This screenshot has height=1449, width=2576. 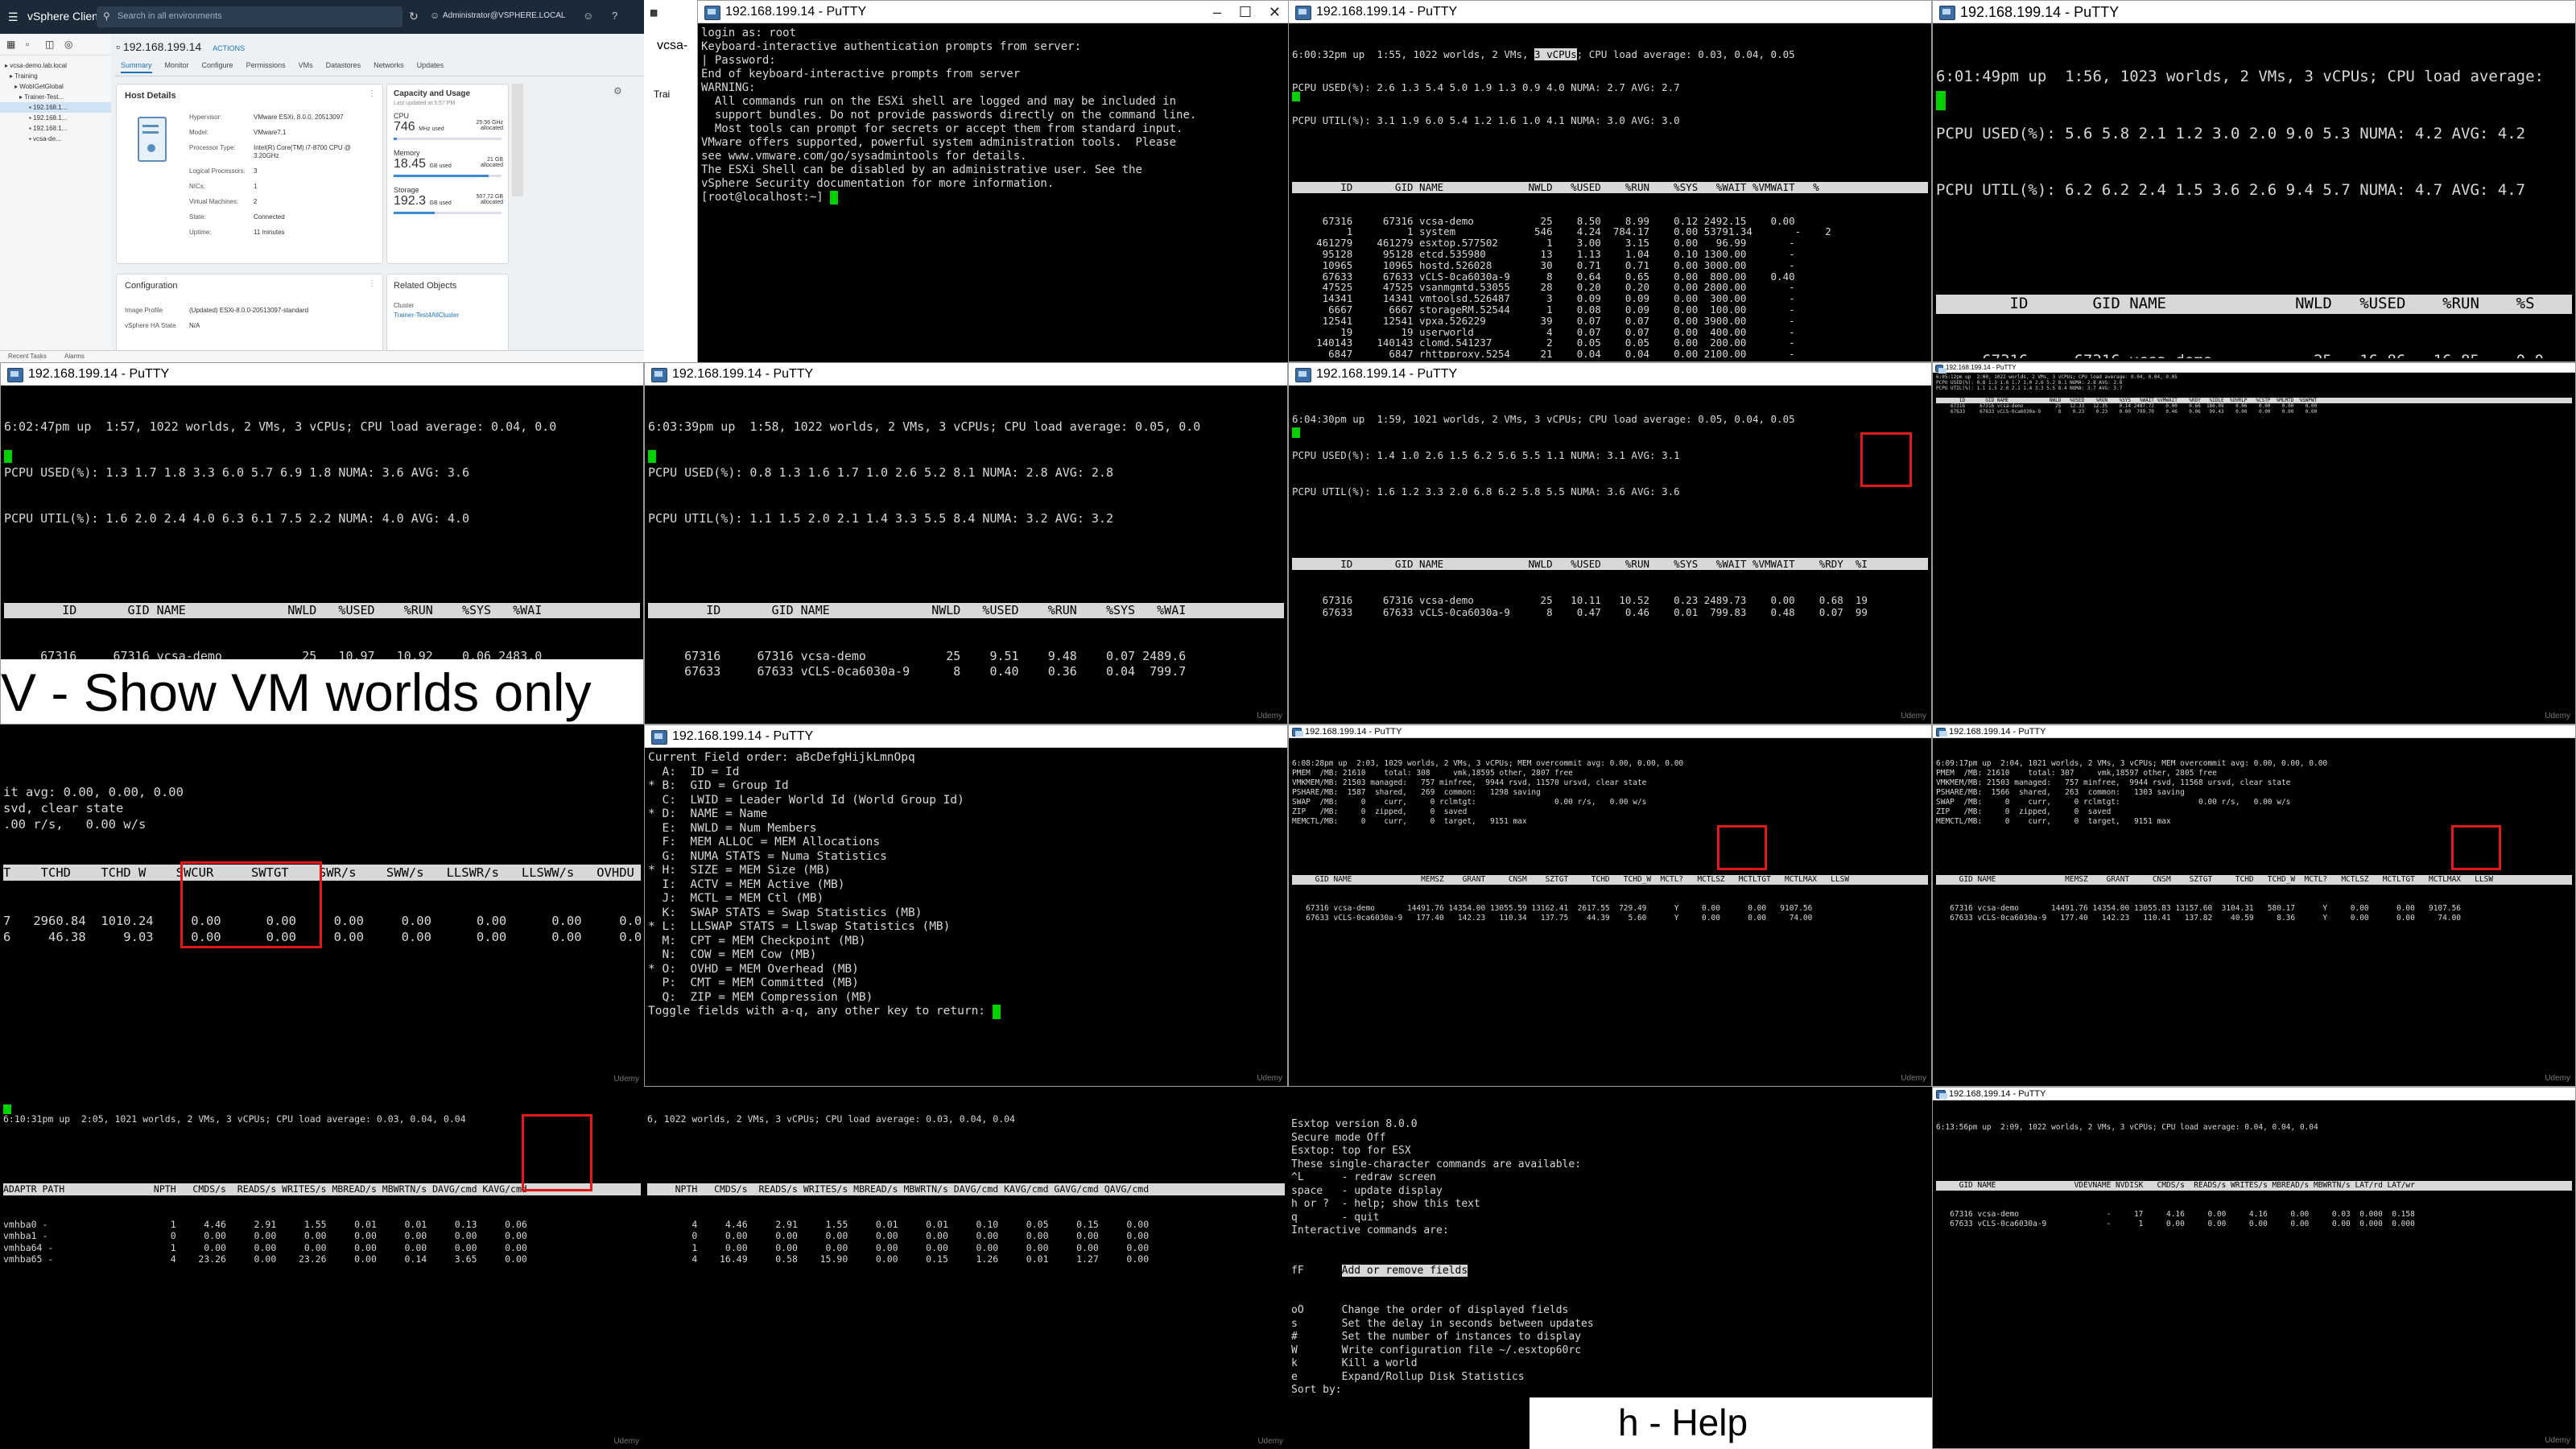 I want to click on tab-datastores: Datastores, so click(x=343, y=66).